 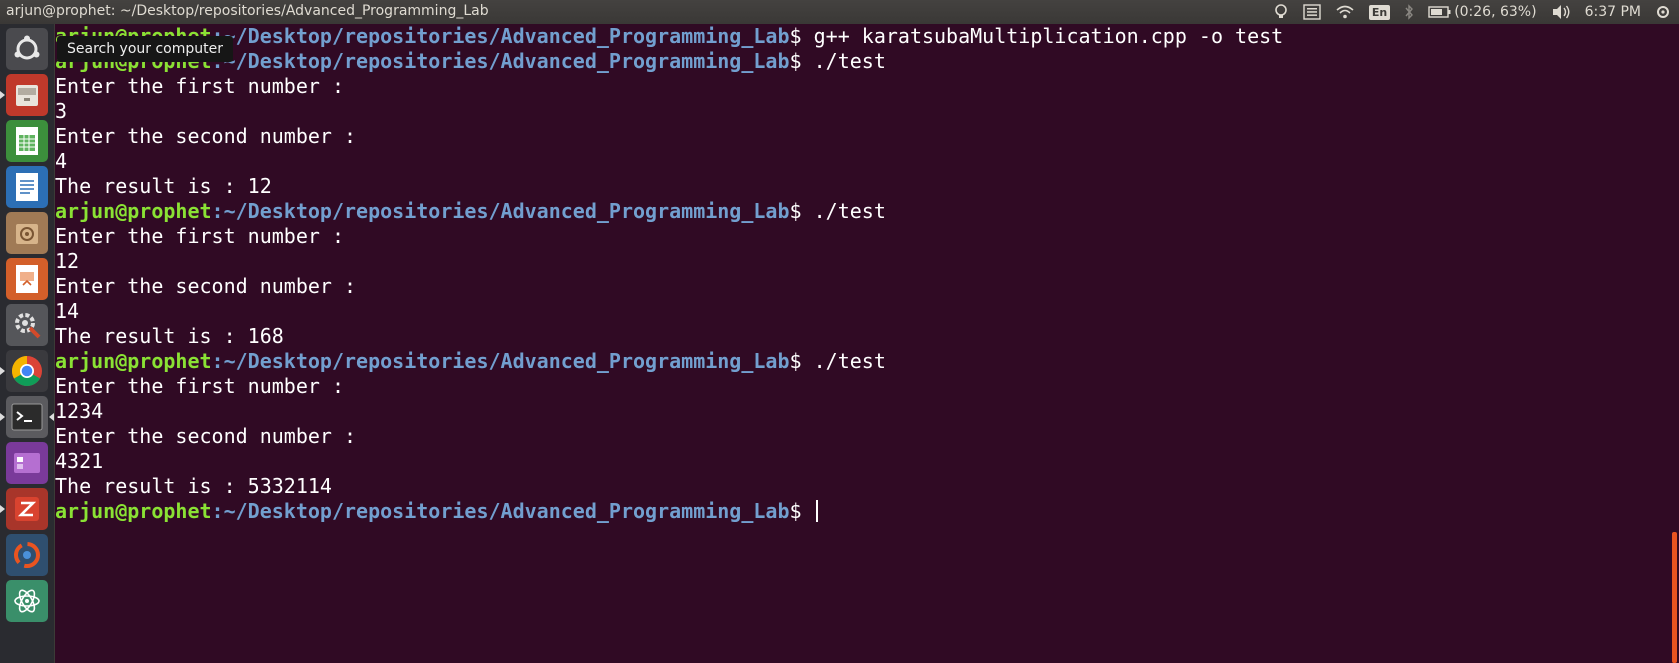 I want to click on output-line: The result is : 5332114, so click(x=193, y=486).